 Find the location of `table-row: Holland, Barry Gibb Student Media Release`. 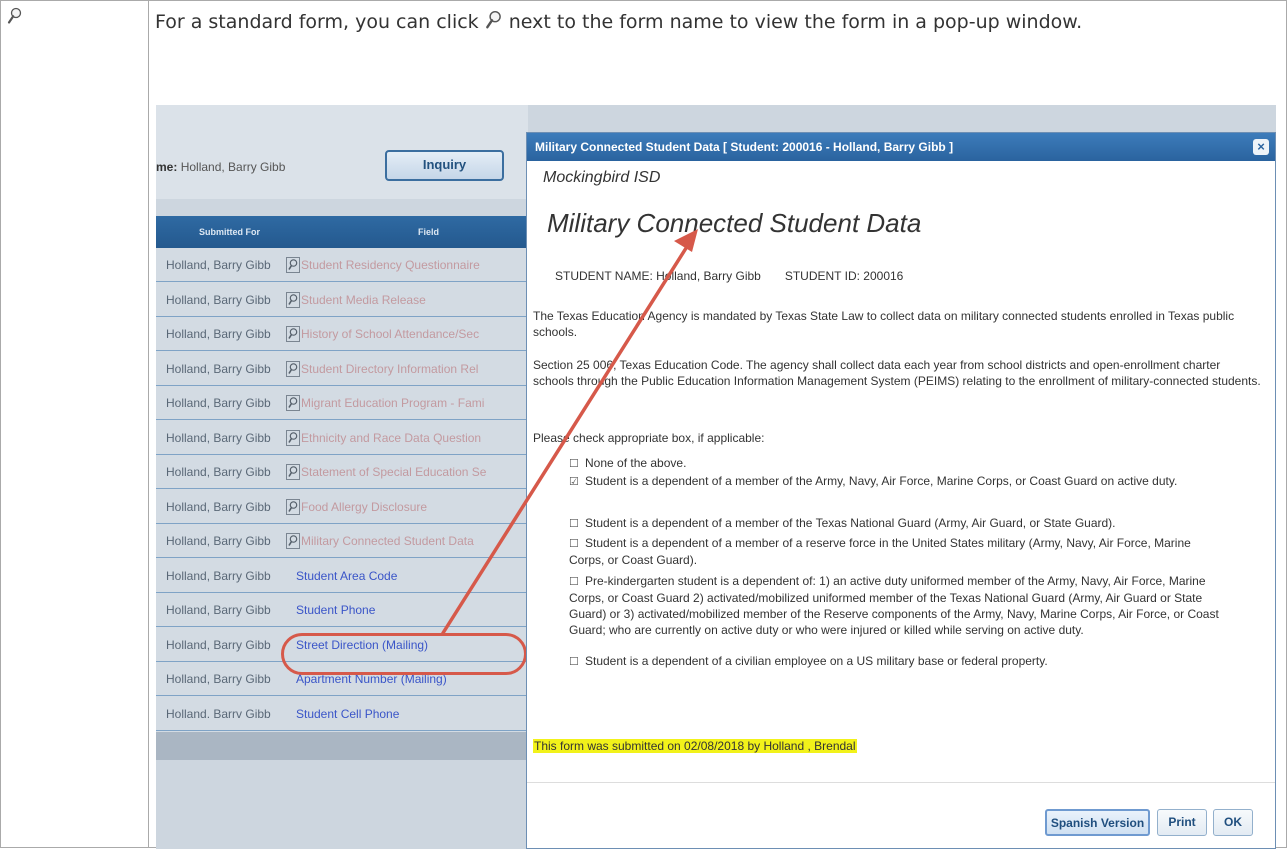

table-row: Holland, Barry Gibb Student Media Release is located at coordinates (342, 300).